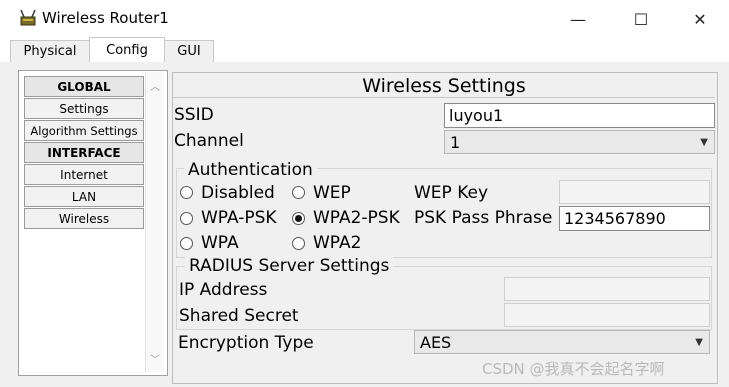  Describe the element at coordinates (155, 85) in the screenshot. I see `scroll-up-icon: ︿` at that location.